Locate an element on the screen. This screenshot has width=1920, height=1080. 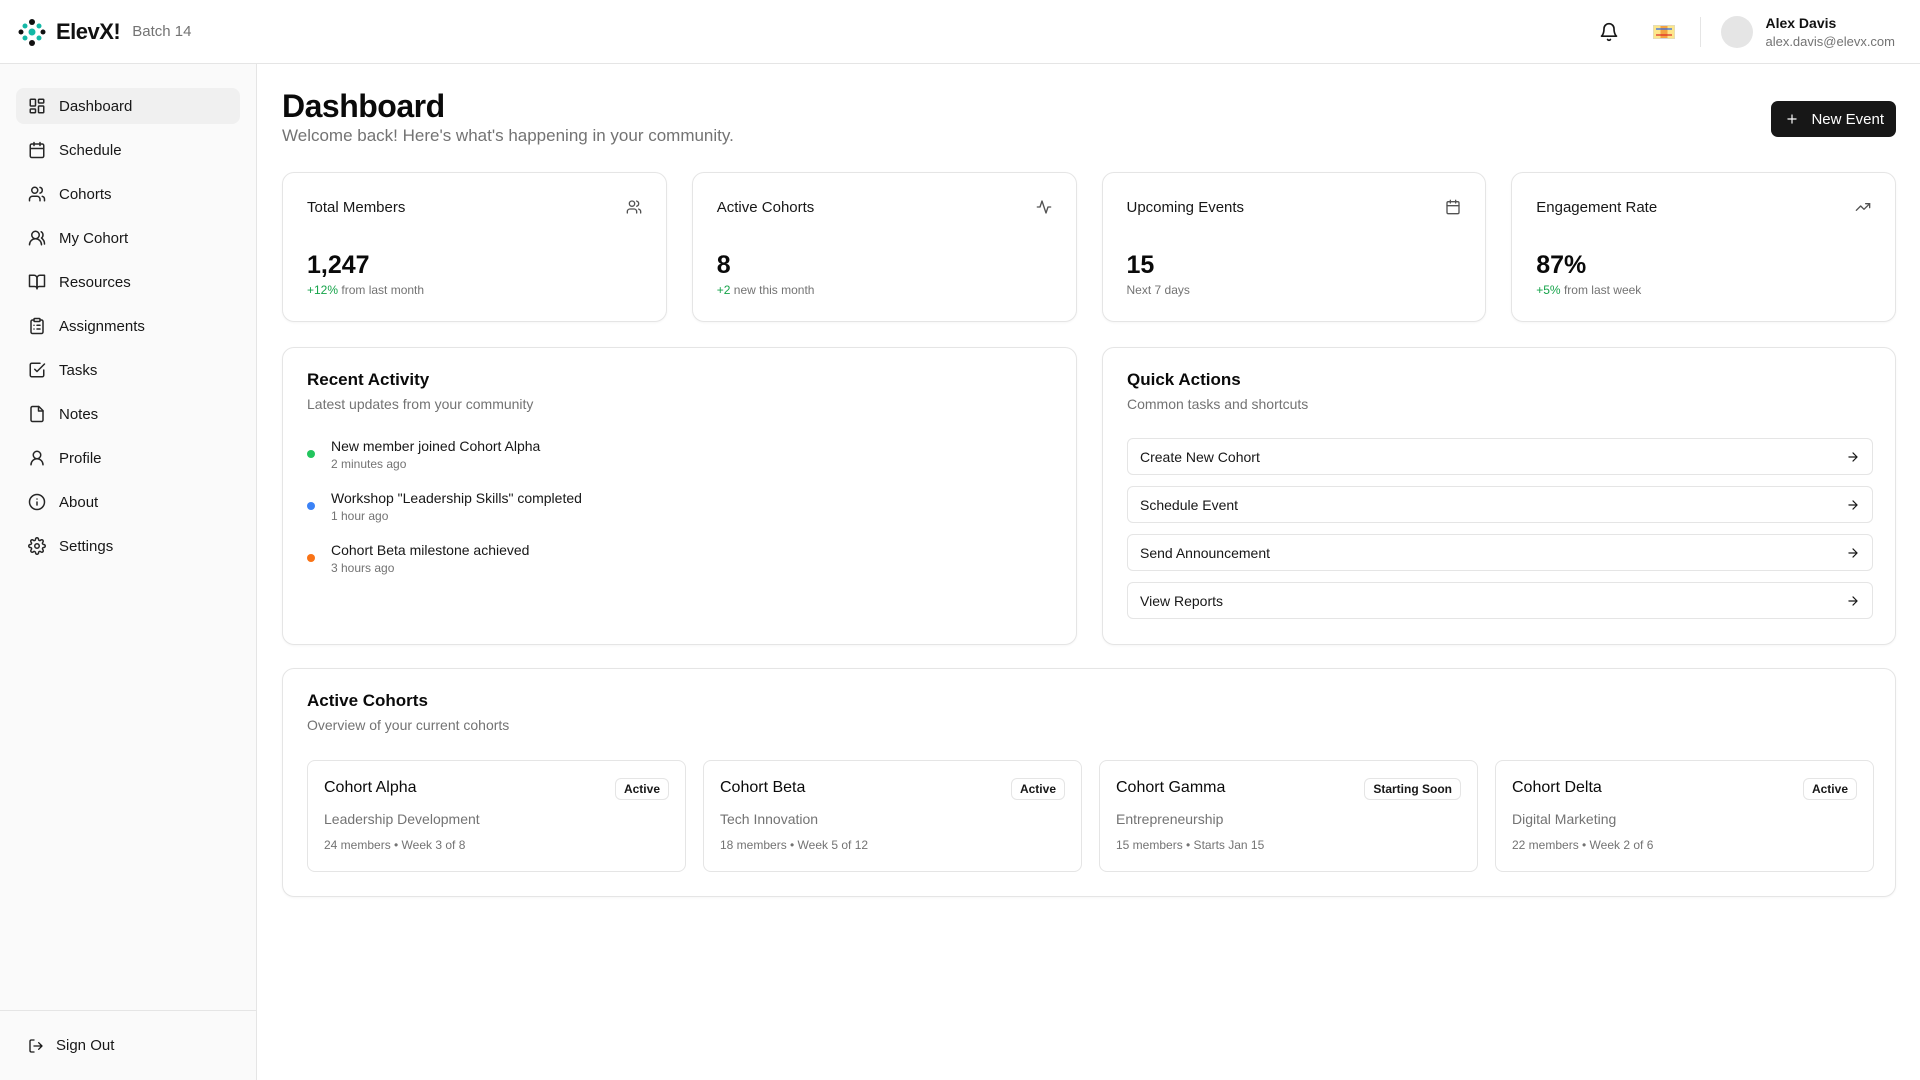
quick-action-label: Schedule Event is located at coordinates (1189, 504).